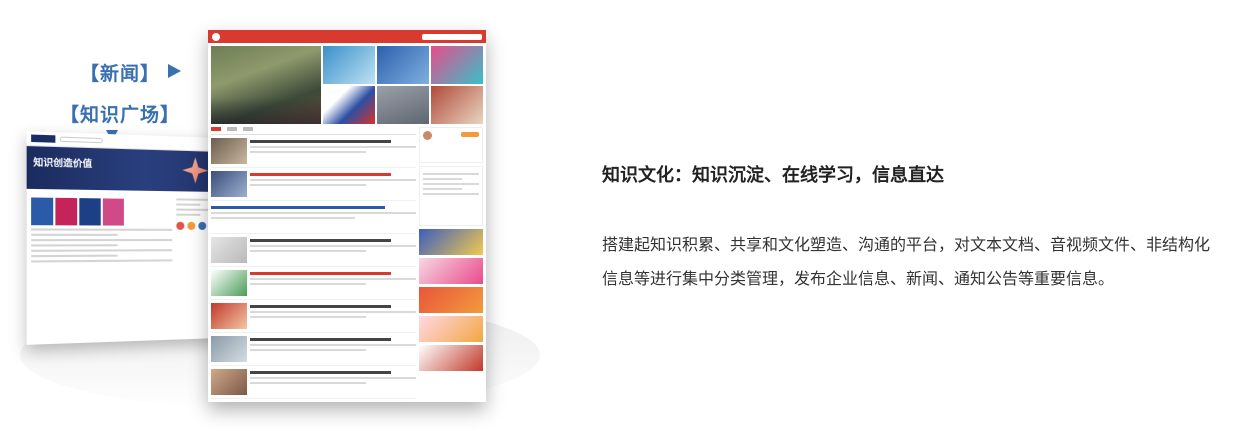 Image resolution: width=1233 pixels, height=431 pixels. I want to click on knowledge-plaza-screenshot: 知识创造价值, so click(123, 238).